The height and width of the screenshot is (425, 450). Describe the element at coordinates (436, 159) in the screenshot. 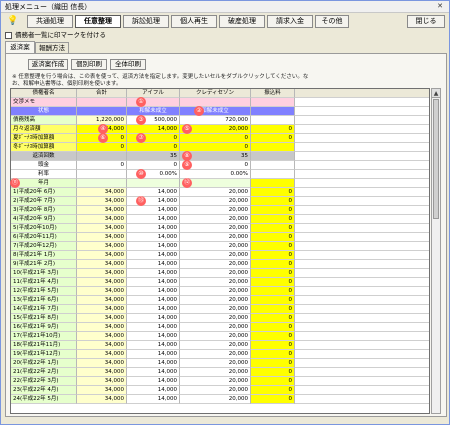

I see `scroll-thumb` at that location.